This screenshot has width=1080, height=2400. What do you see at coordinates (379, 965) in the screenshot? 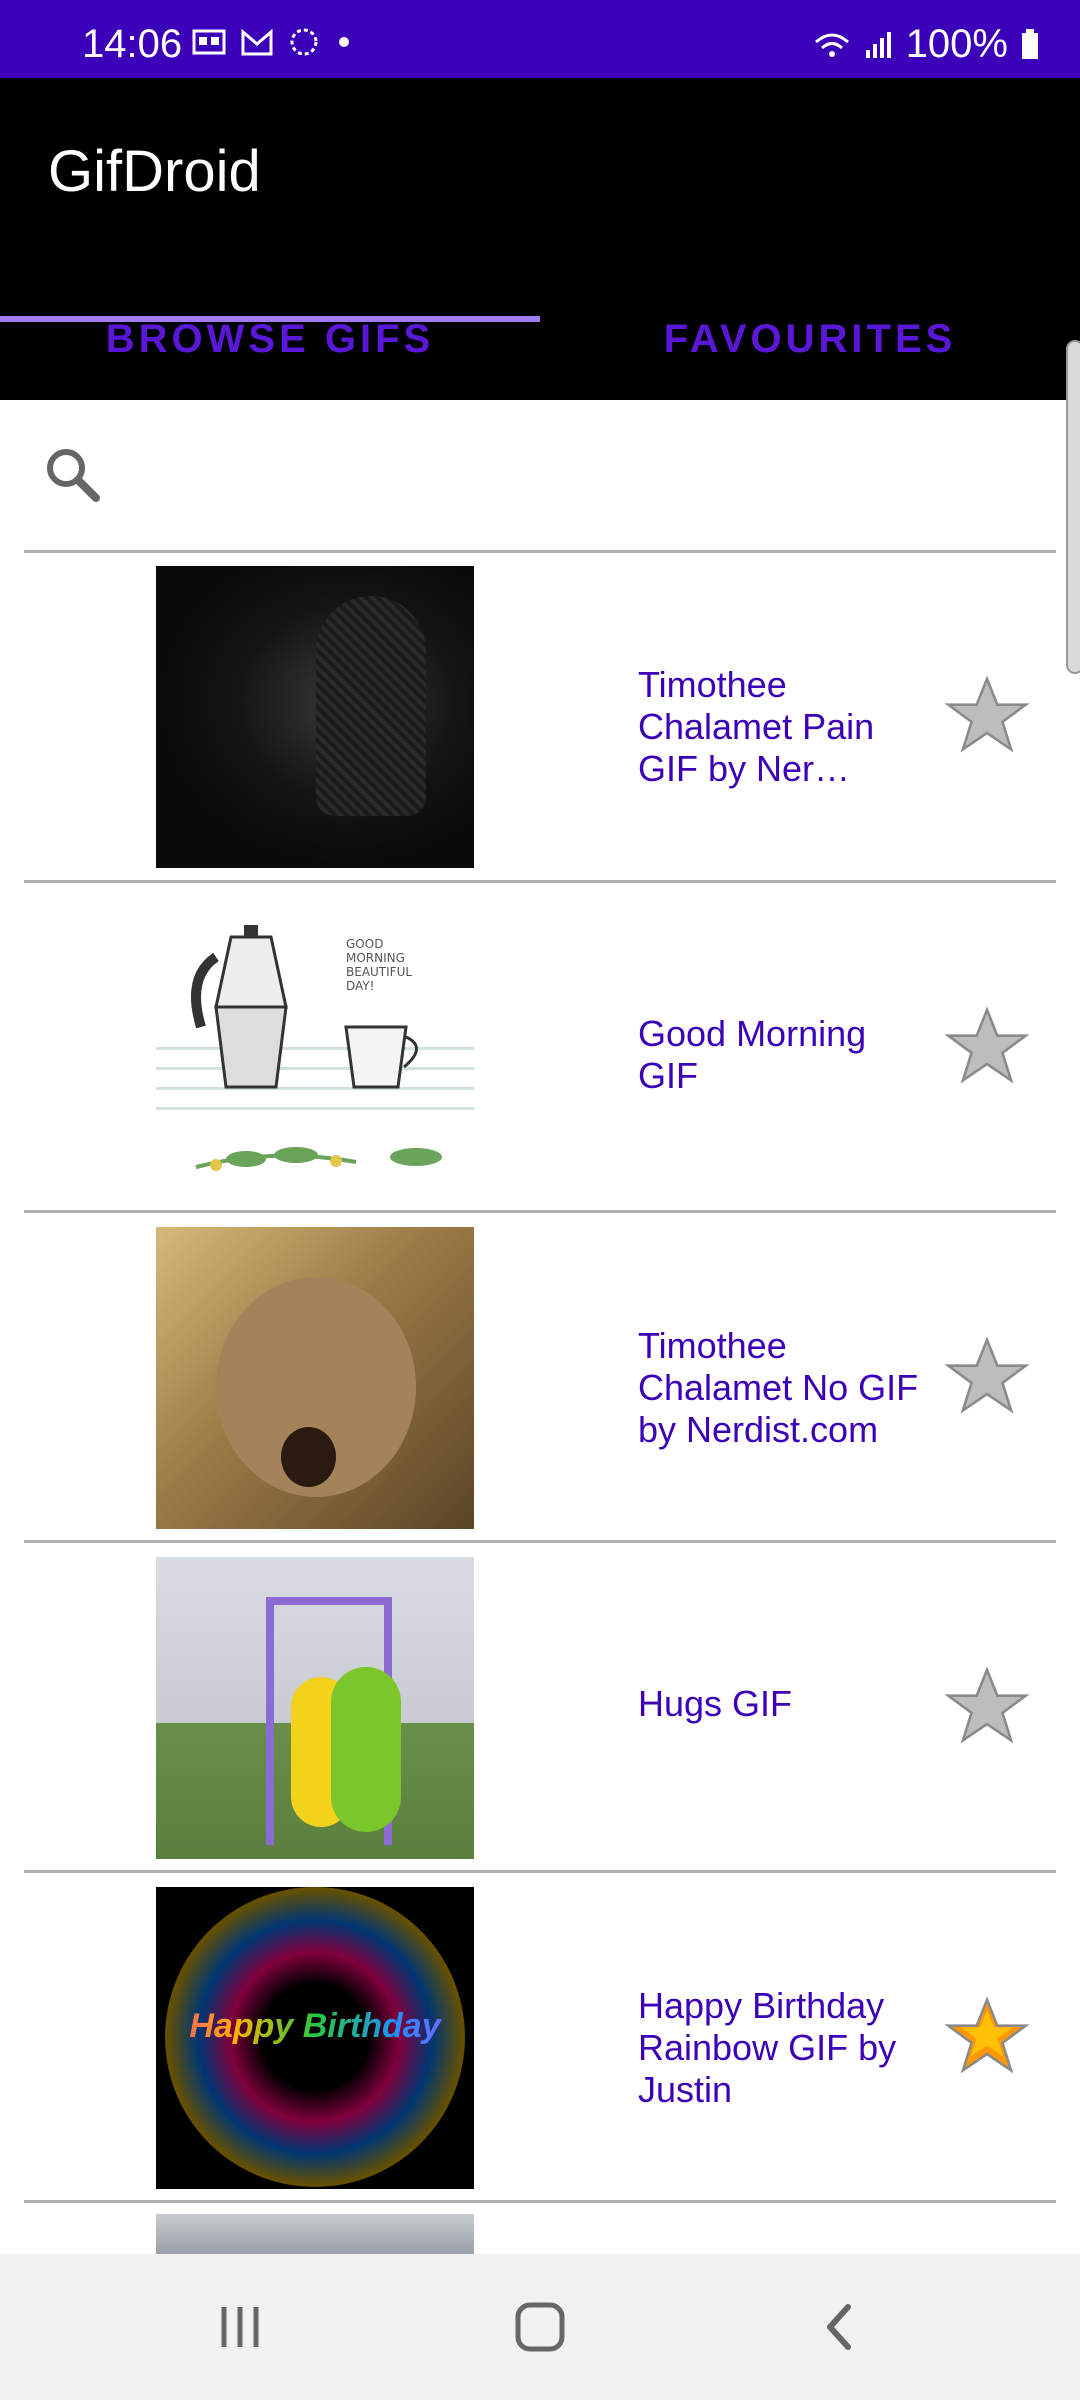
I see `thumbnail-caption: GOOD MORNING BEAUTIFUL DAY!` at bounding box center [379, 965].